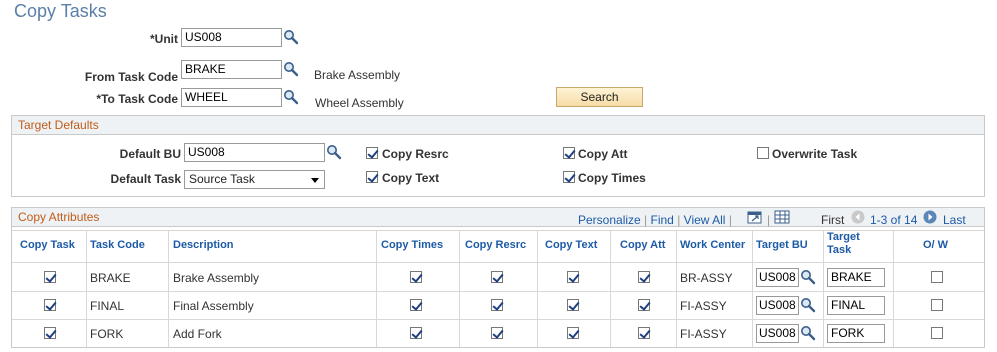 This screenshot has height=352, width=997. Describe the element at coordinates (137, 99) in the screenshot. I see `to-task-label: *To Task Code` at that location.